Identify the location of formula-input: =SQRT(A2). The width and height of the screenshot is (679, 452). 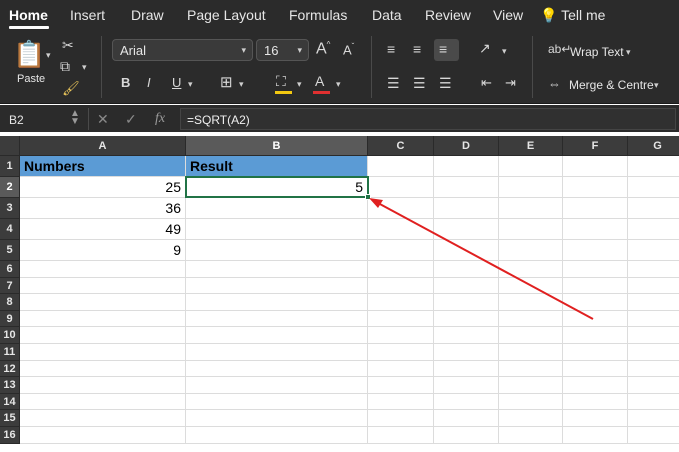
(428, 119).